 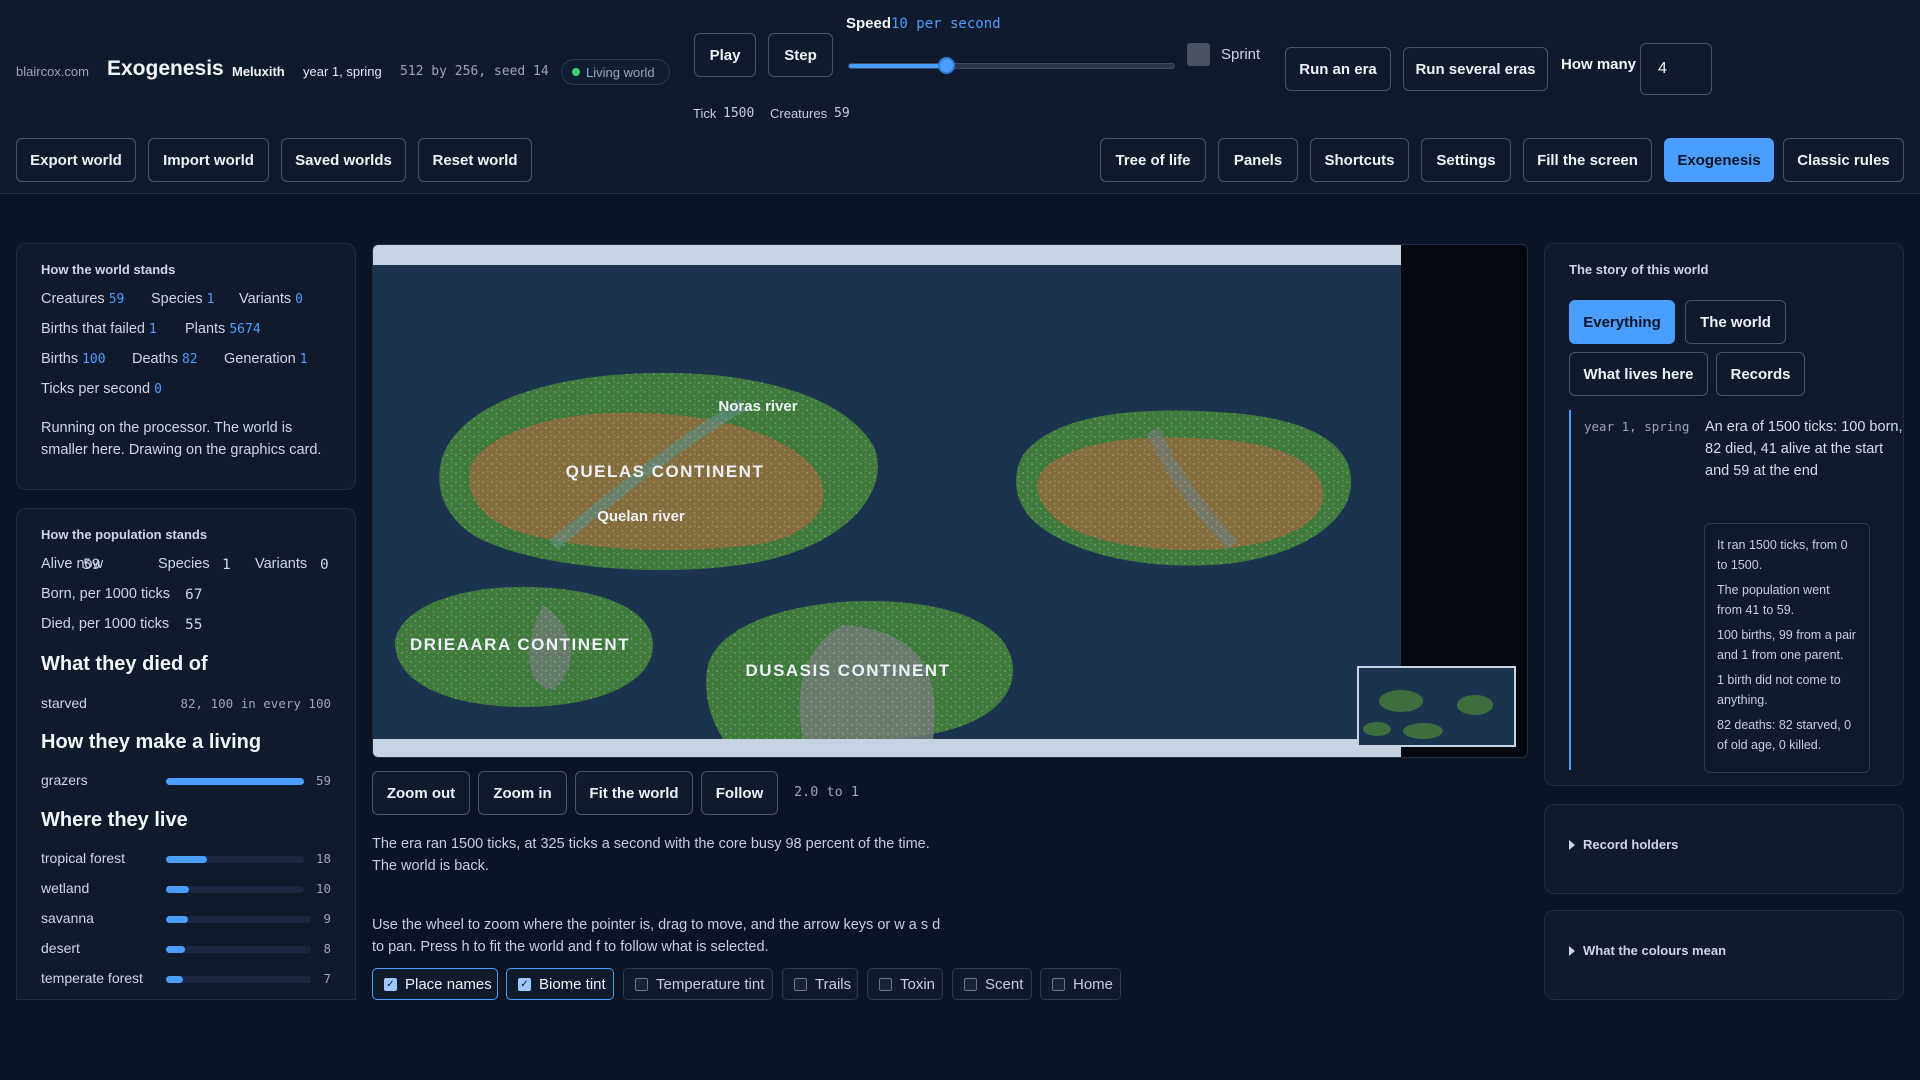 What do you see at coordinates (739, 793) in the screenshot?
I see `follow-button: Follow` at bounding box center [739, 793].